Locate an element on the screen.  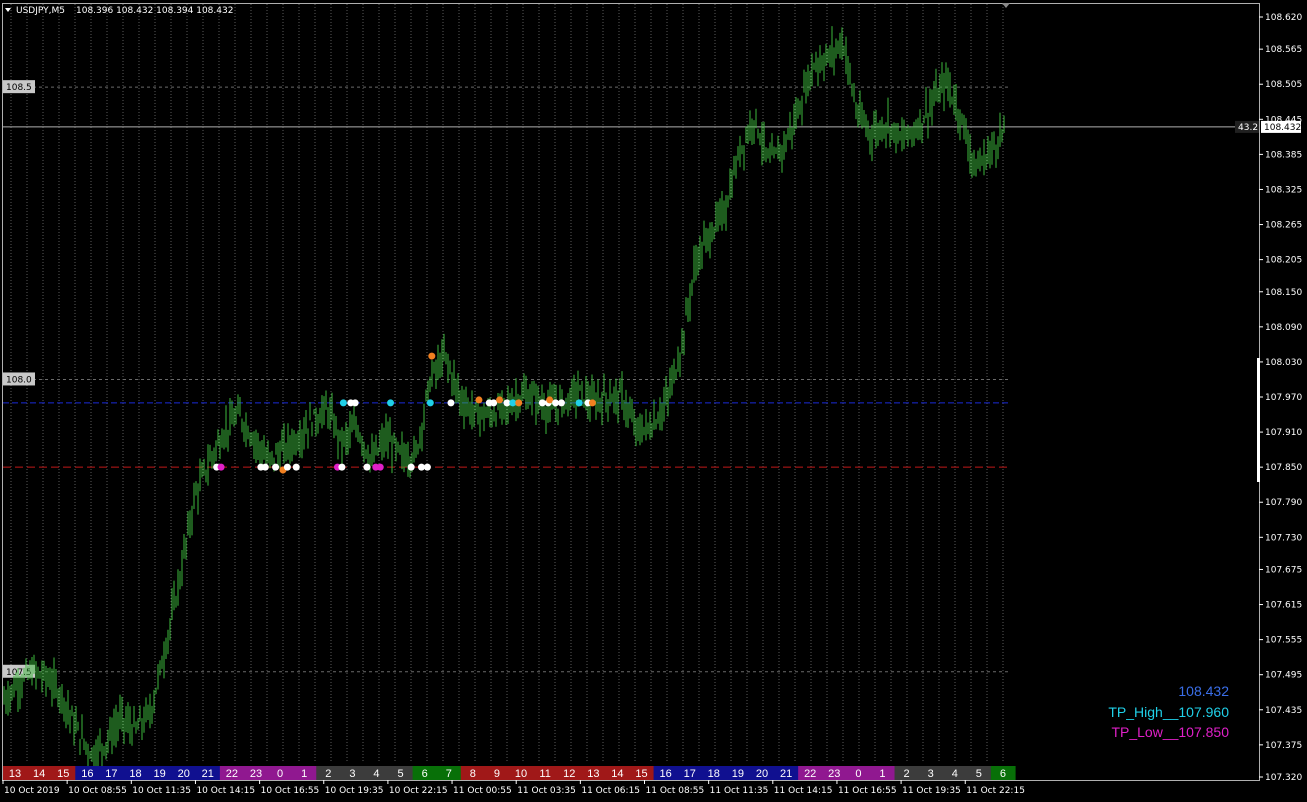
price-tick-label: 108.620 is located at coordinates (1283, 18).